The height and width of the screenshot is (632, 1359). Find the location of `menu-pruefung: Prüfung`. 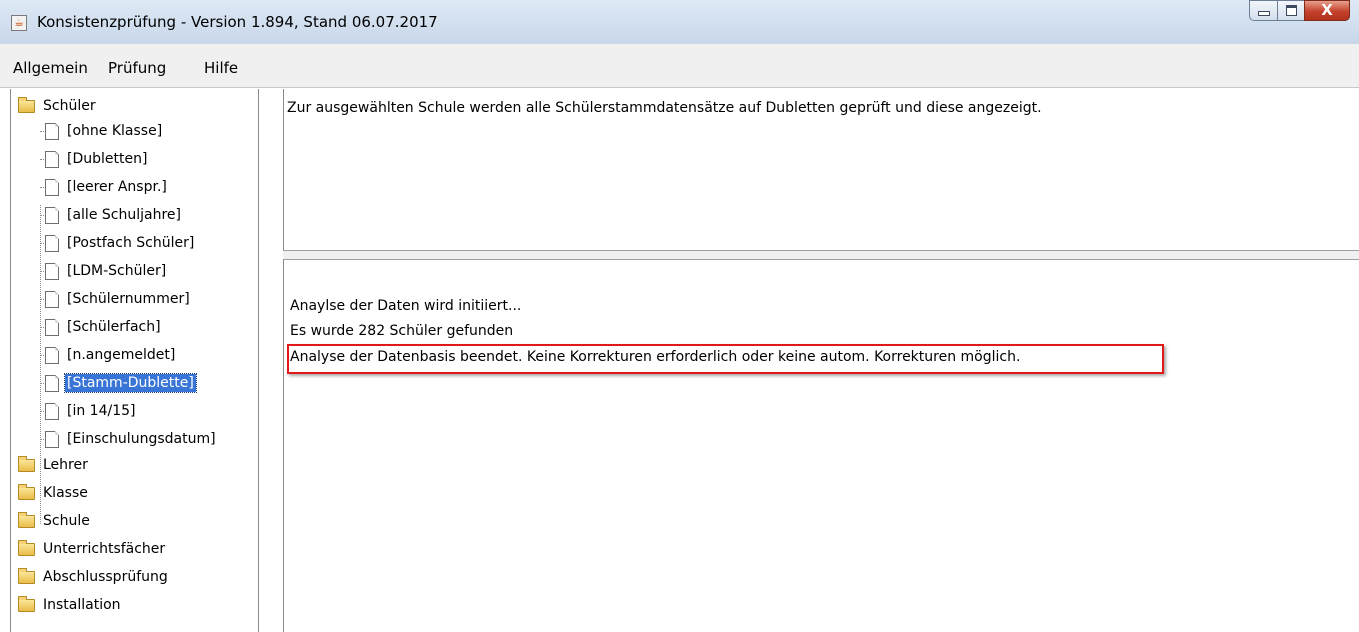

menu-pruefung: Prüfung is located at coordinates (137, 68).